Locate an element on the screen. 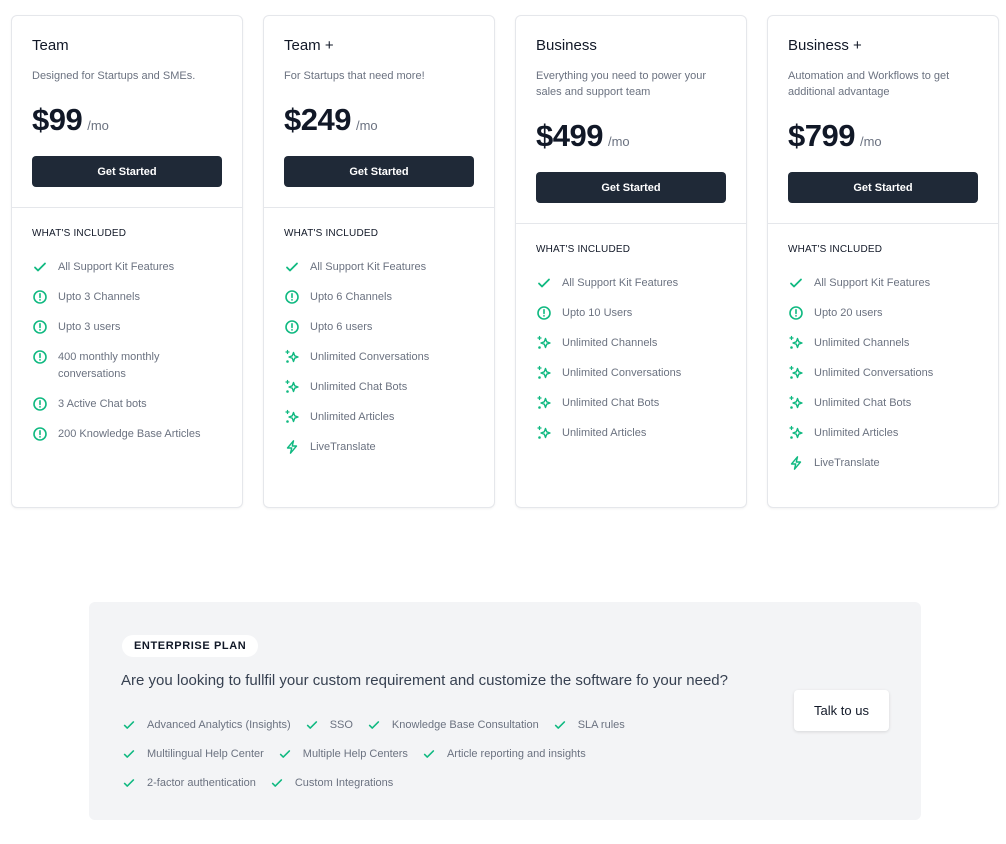  feature-text: 400 monthly monthly conversations is located at coordinates (109, 365).